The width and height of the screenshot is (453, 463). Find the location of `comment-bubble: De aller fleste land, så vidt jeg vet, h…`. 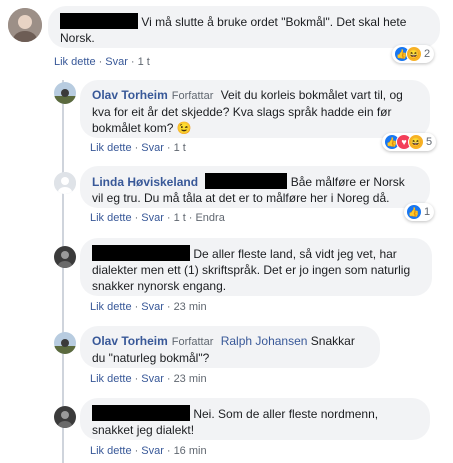

comment-bubble: De aller fleste land, så vidt jeg vet, h… is located at coordinates (256, 267).